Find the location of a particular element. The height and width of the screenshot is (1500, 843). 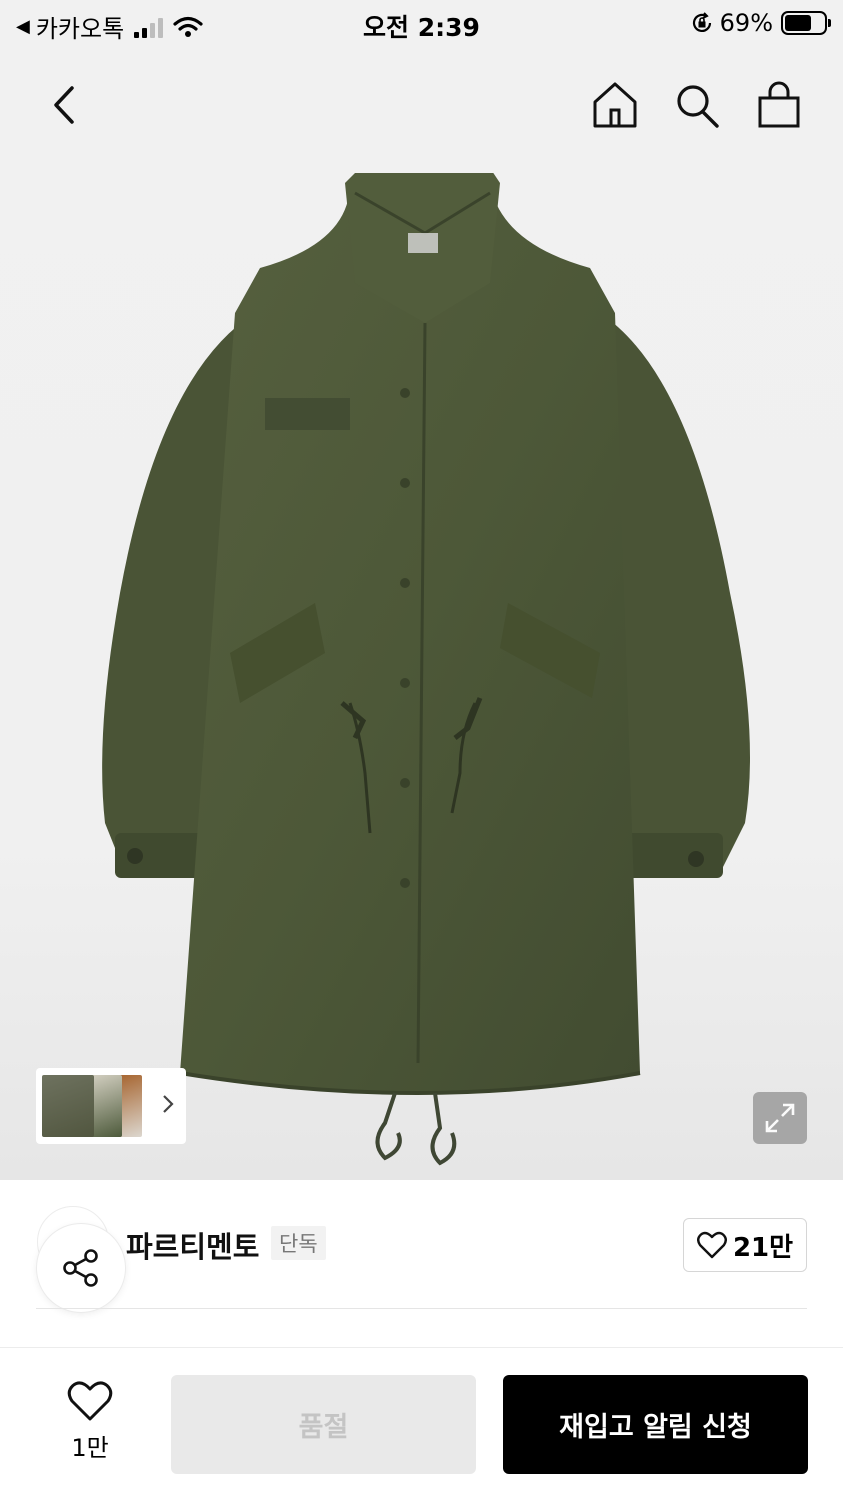

status-right: 69% is located at coordinates (760, 23).